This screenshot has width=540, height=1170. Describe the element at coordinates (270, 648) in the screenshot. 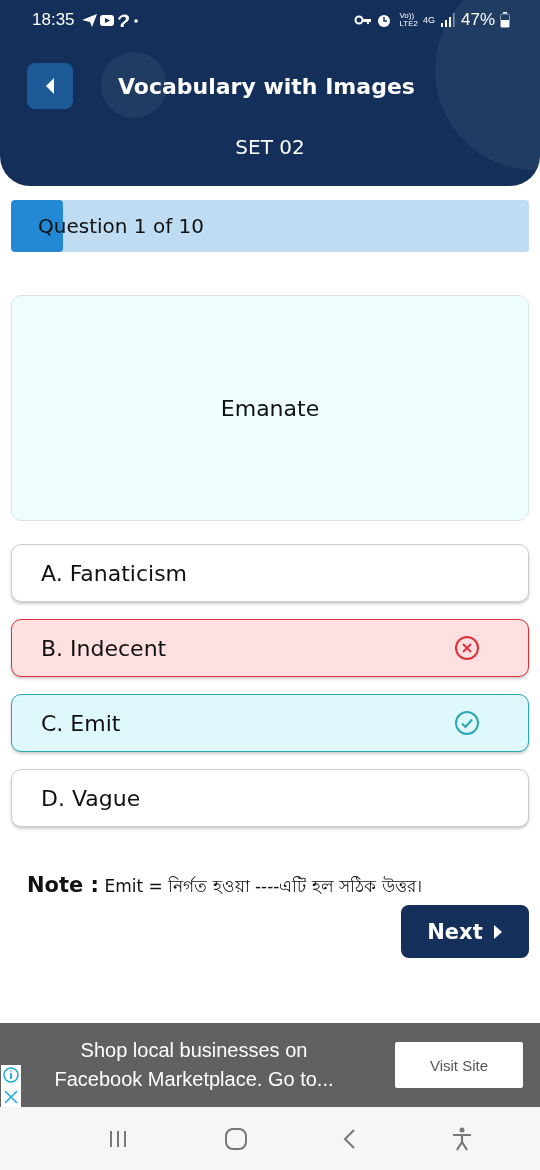

I see `answer-option: B. Indecent` at that location.